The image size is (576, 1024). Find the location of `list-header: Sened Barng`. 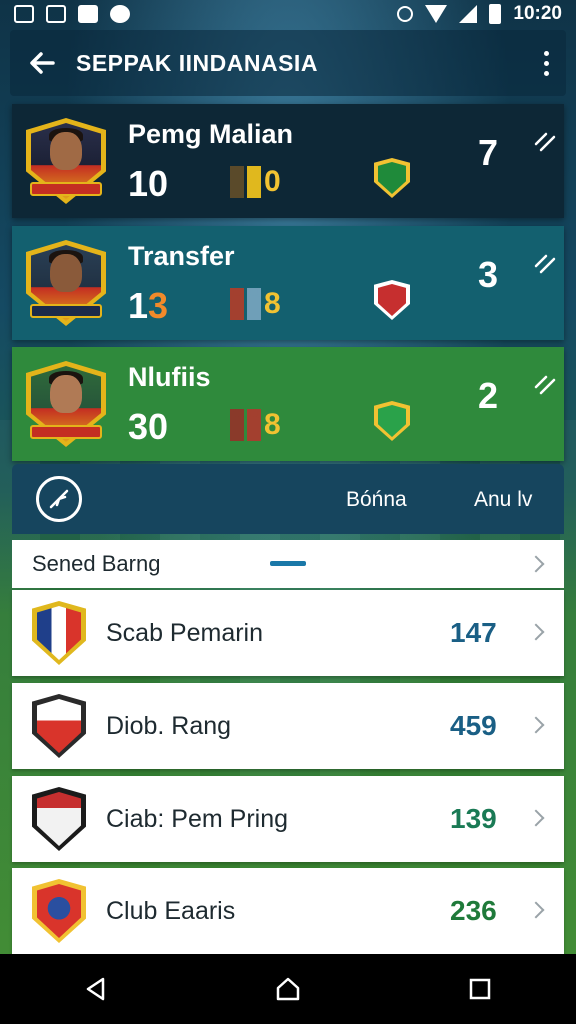

list-header: Sened Barng is located at coordinates (288, 564).